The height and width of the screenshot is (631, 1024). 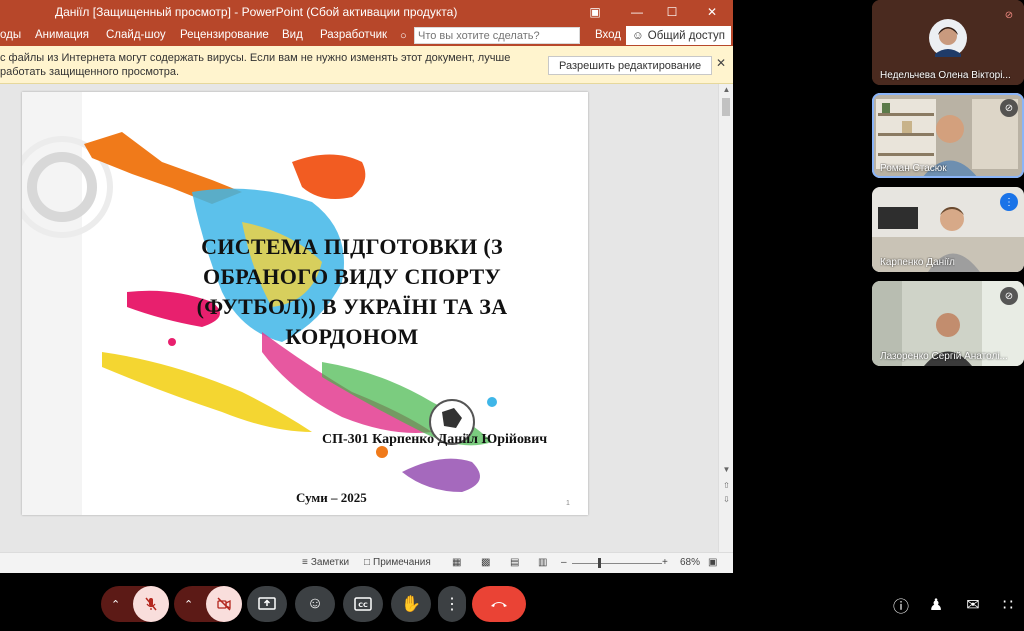 I want to click on hang-up-icon, so click(x=499, y=604).